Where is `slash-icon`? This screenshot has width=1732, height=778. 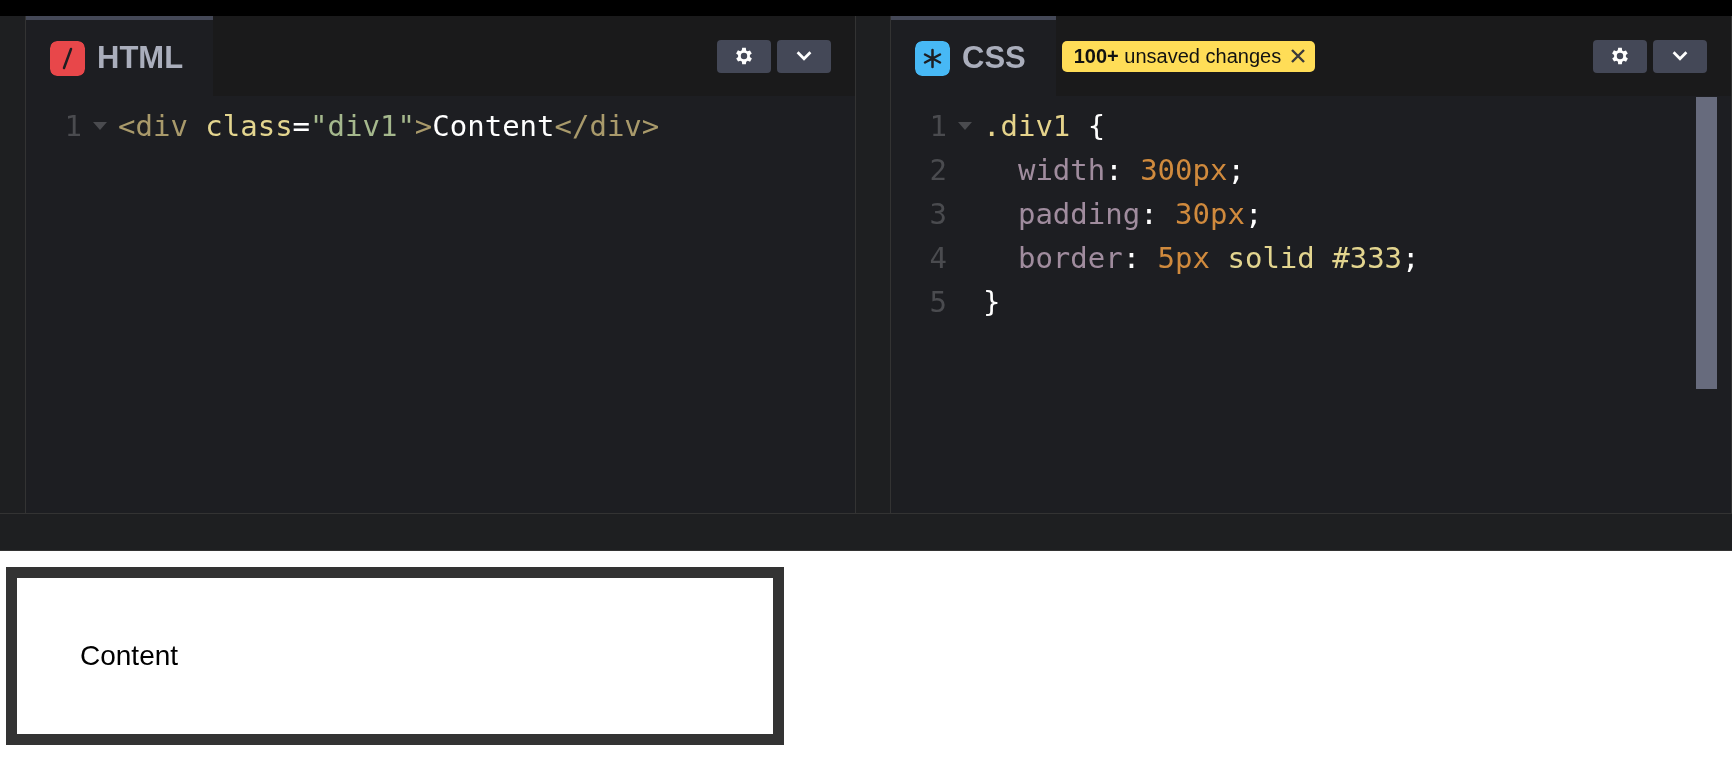
slash-icon is located at coordinates (67, 58).